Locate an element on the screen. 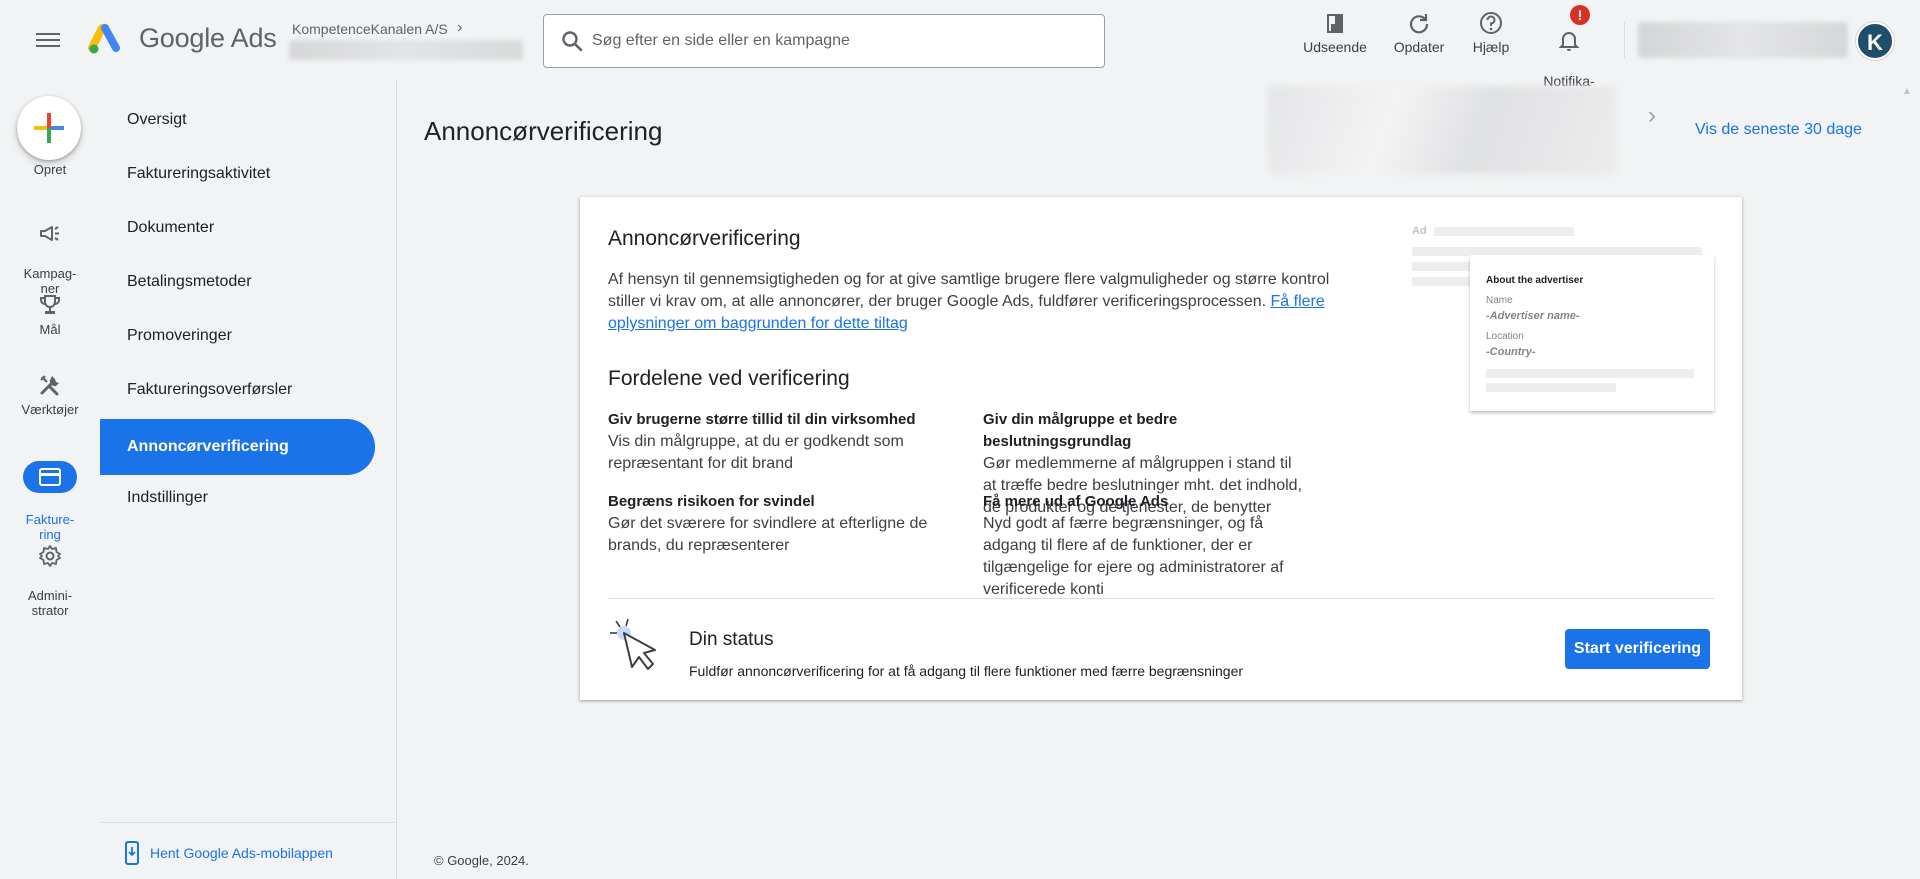 The width and height of the screenshot is (1920, 879). create-label: Opret is located at coordinates (50, 169).